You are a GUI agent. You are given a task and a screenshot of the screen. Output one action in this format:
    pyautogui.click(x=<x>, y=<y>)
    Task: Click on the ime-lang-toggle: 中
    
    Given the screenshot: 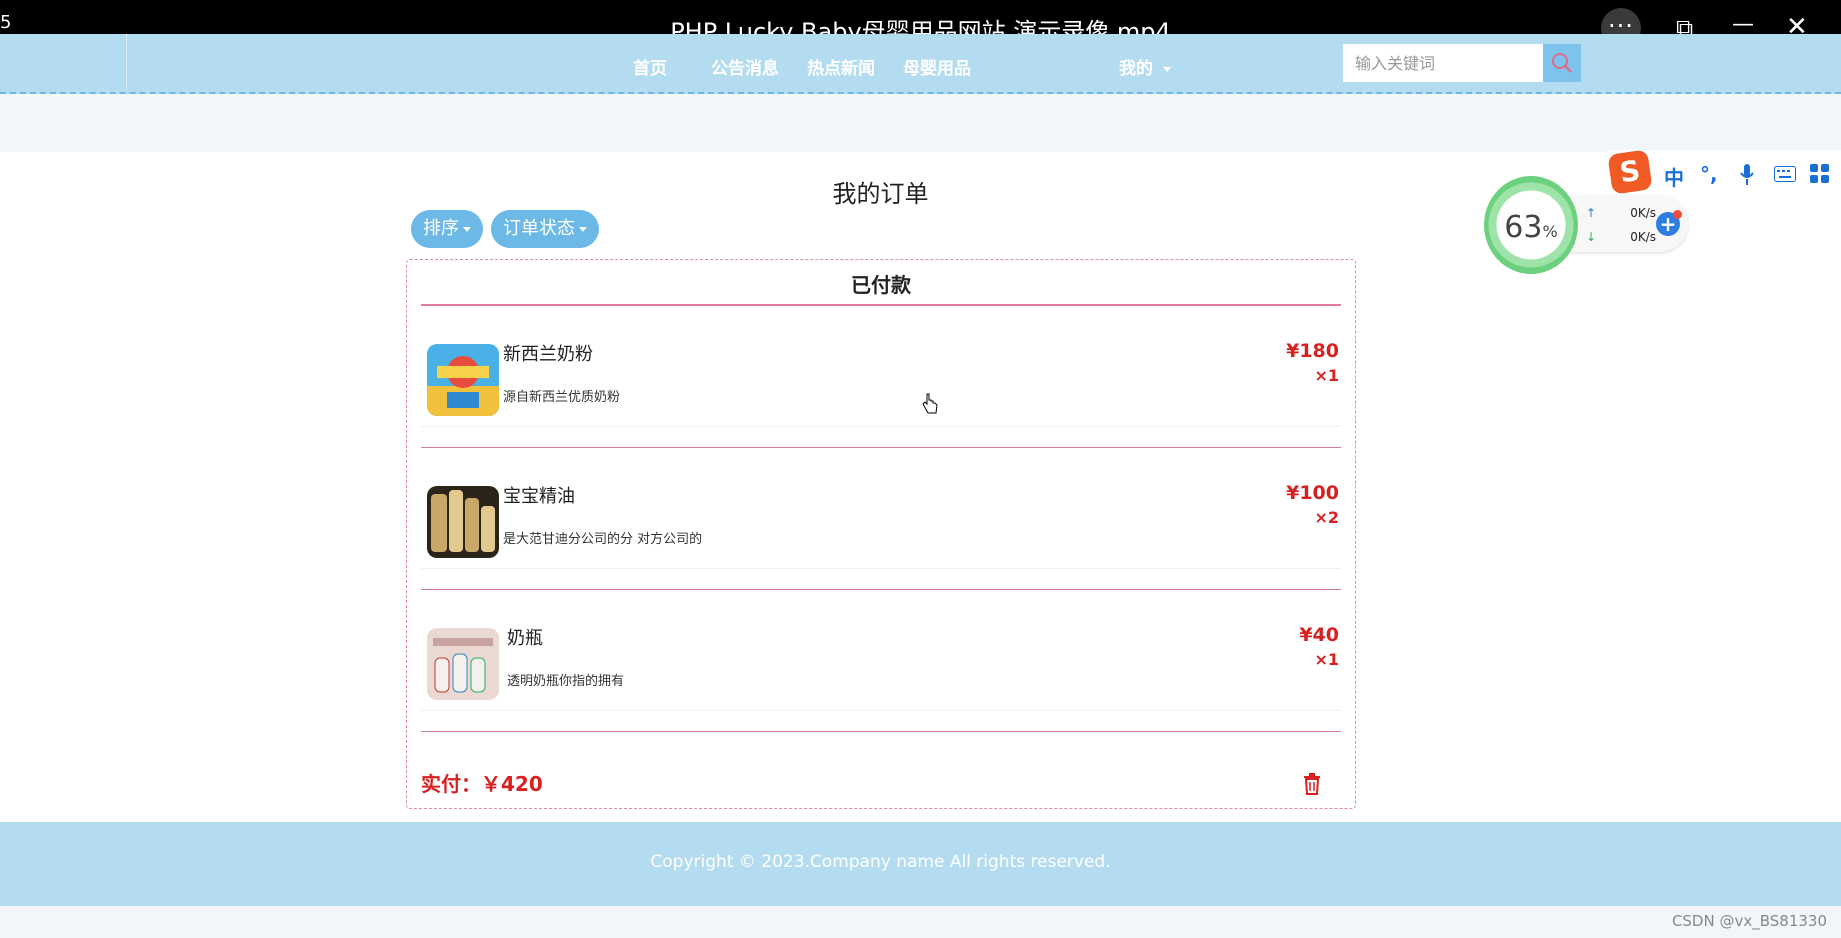 What is the action you would take?
    pyautogui.click(x=1674, y=176)
    